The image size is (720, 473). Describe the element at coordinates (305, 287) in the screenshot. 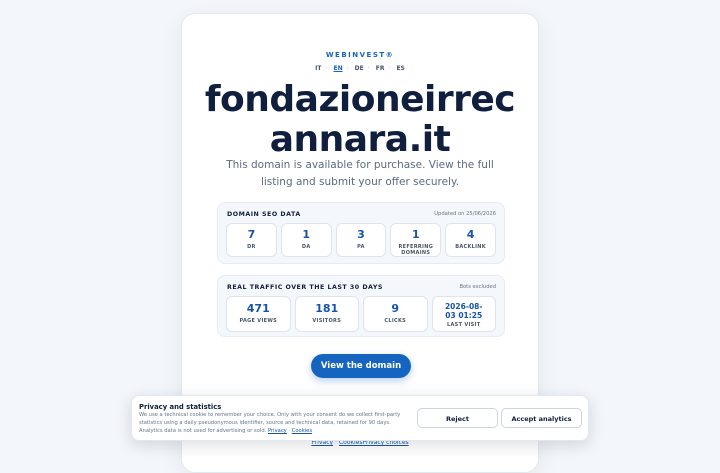

I see `traffic-panel-title: REAL TRAFFIC OVER THE LAST 30 DAYS` at that location.